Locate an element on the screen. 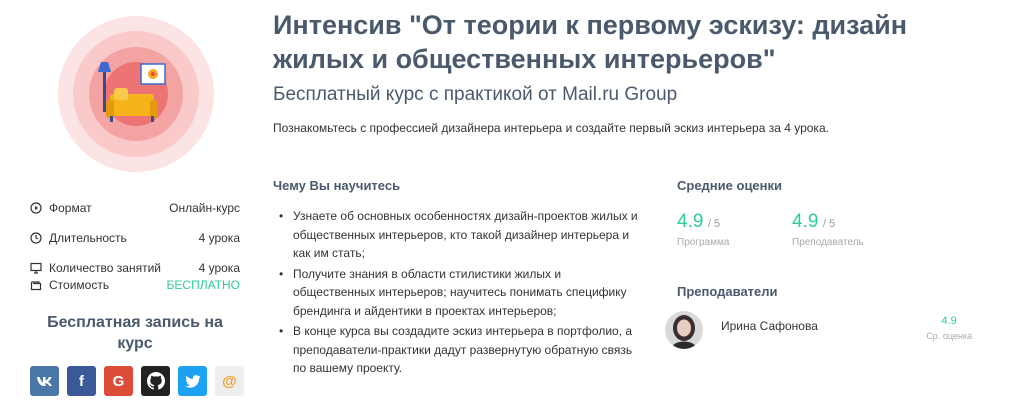 The image size is (1024, 405). vk-login-button is located at coordinates (44, 381).